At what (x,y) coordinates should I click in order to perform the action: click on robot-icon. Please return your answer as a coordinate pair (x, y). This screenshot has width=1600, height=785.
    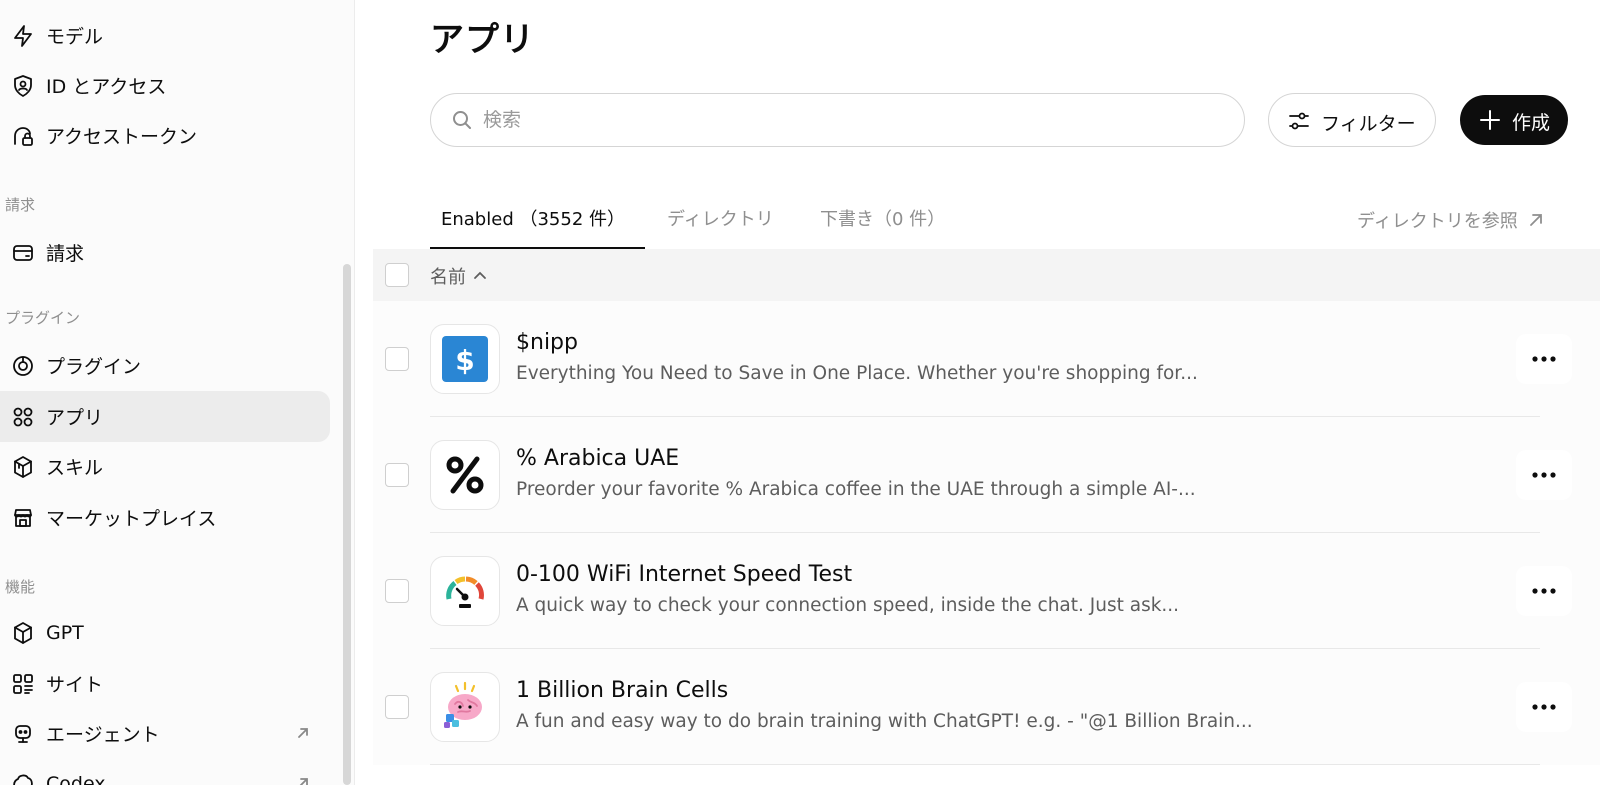
    Looking at the image, I should click on (23, 734).